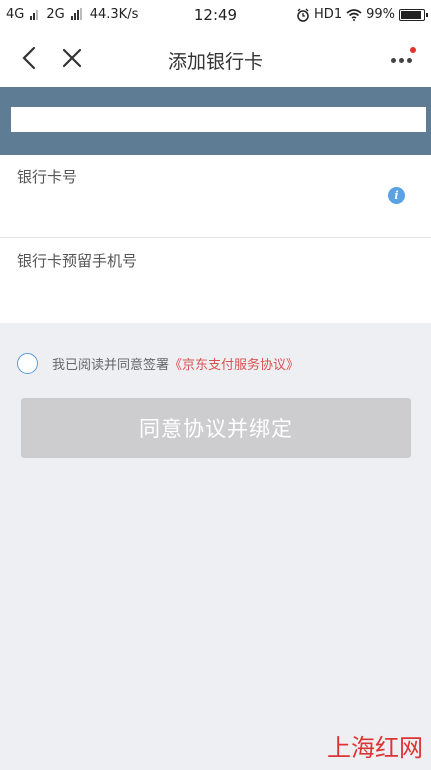  I want to click on banner-bar, so click(218, 119).